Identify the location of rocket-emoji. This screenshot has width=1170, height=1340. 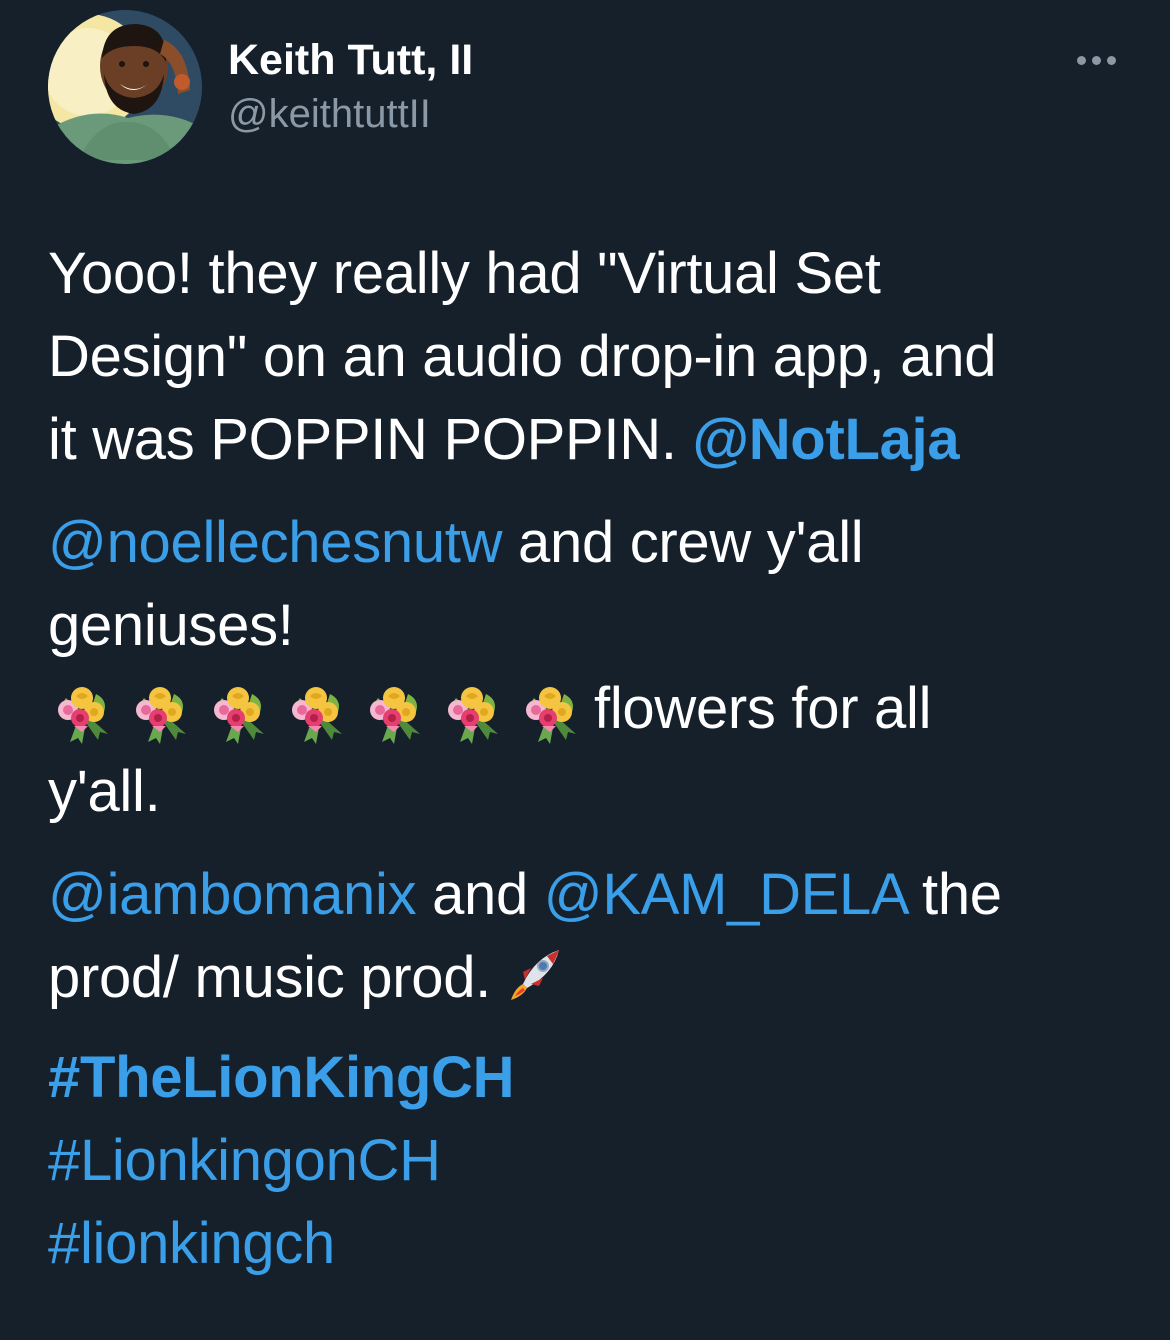
(535, 976).